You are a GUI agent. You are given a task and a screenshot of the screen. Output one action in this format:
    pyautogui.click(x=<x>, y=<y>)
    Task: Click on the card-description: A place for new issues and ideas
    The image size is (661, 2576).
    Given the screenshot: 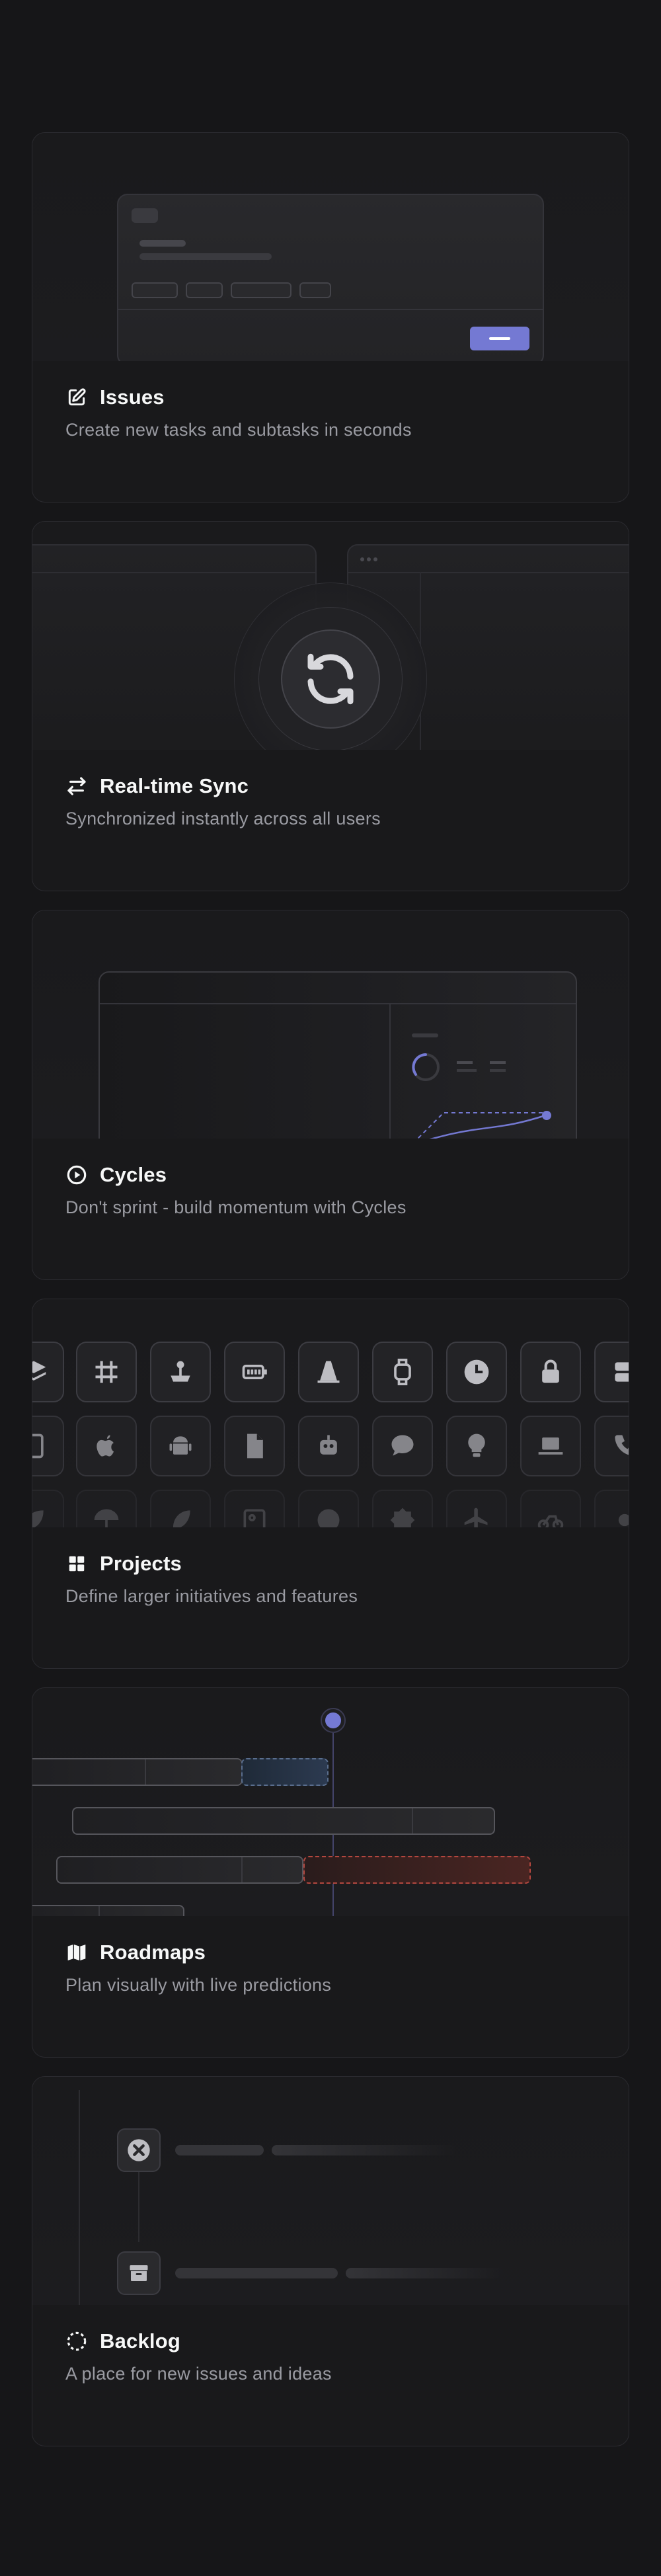 What is the action you would take?
    pyautogui.click(x=198, y=2374)
    